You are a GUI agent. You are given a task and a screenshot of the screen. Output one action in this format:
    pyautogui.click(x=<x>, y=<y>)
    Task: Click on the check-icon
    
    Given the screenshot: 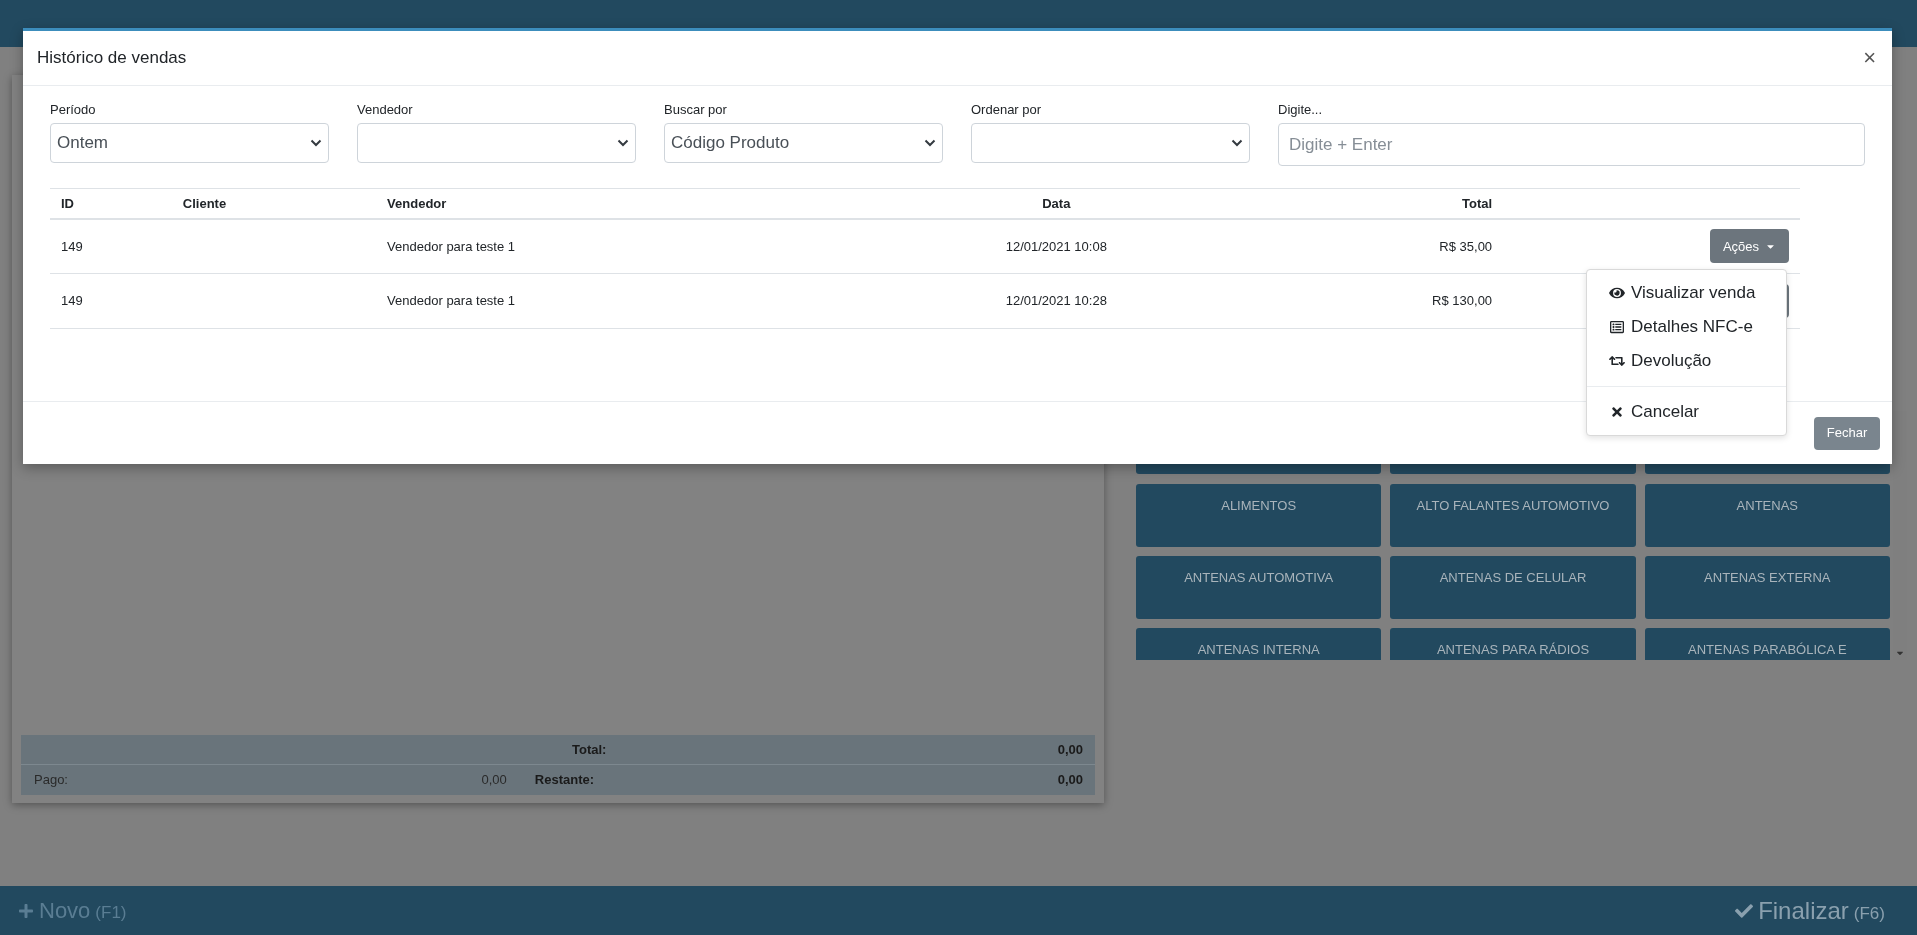 What is the action you would take?
    pyautogui.click(x=1744, y=910)
    